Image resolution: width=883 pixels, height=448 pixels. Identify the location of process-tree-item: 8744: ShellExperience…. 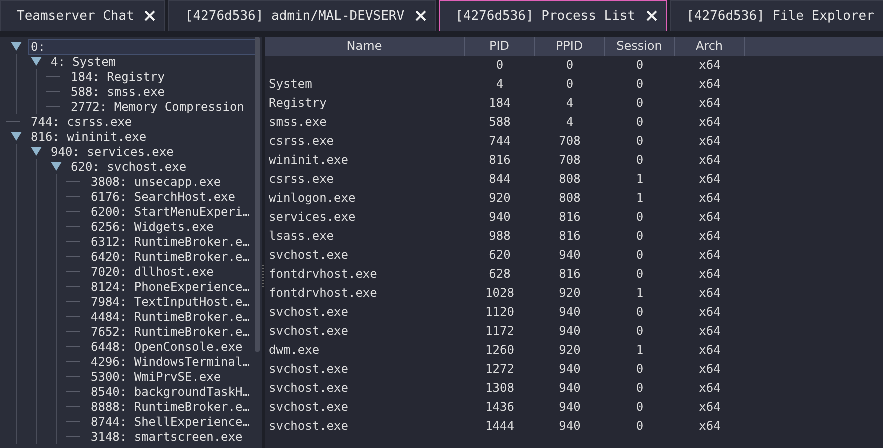
(170, 421).